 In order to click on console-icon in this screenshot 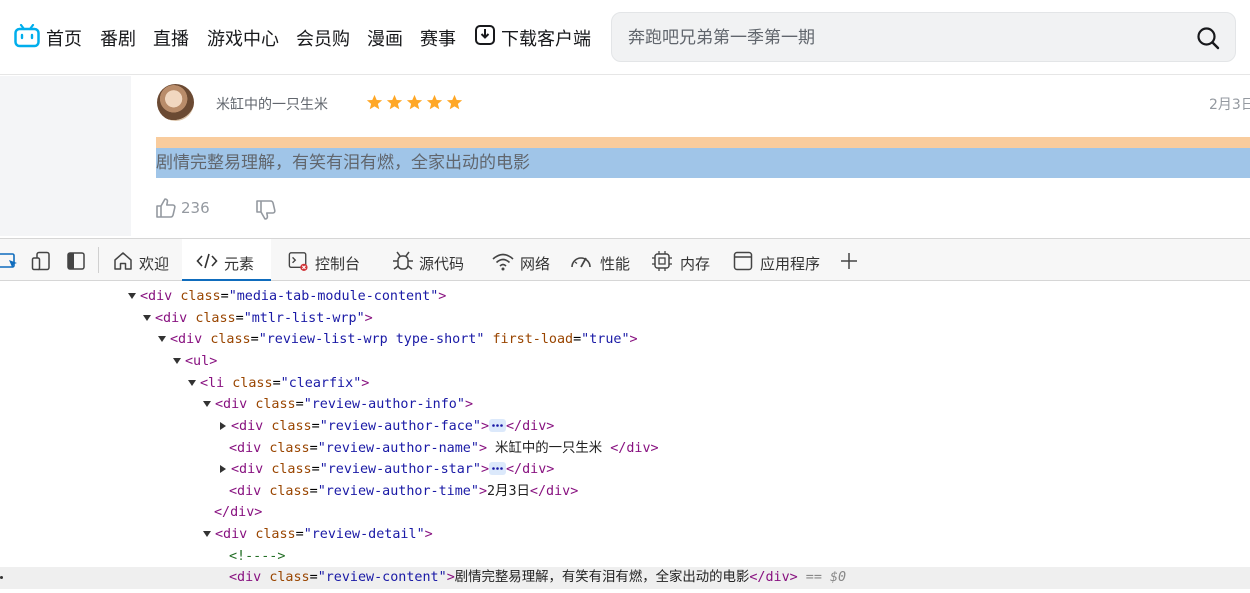, I will do `click(298, 261)`.